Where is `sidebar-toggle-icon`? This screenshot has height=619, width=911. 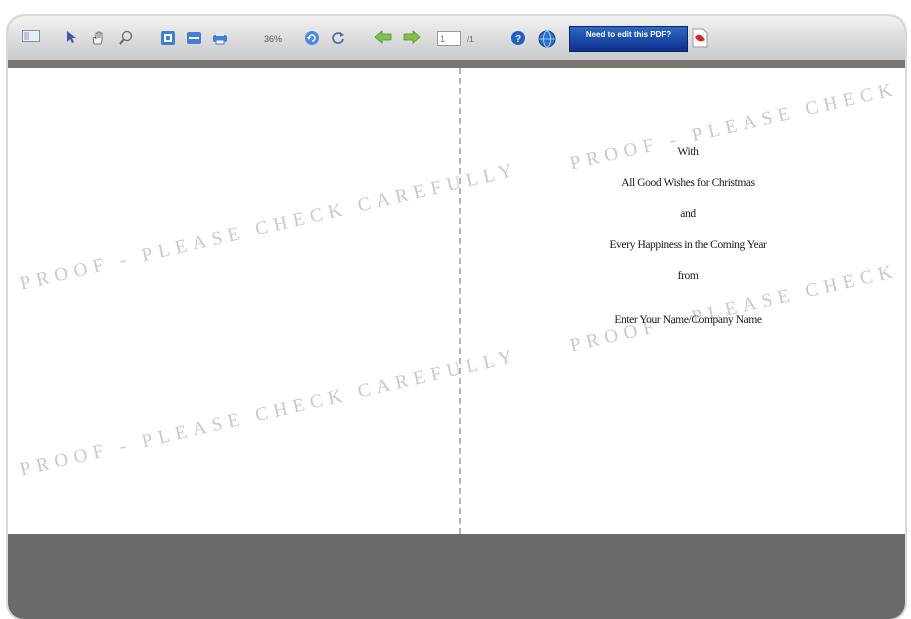
sidebar-toggle-icon is located at coordinates (31, 36).